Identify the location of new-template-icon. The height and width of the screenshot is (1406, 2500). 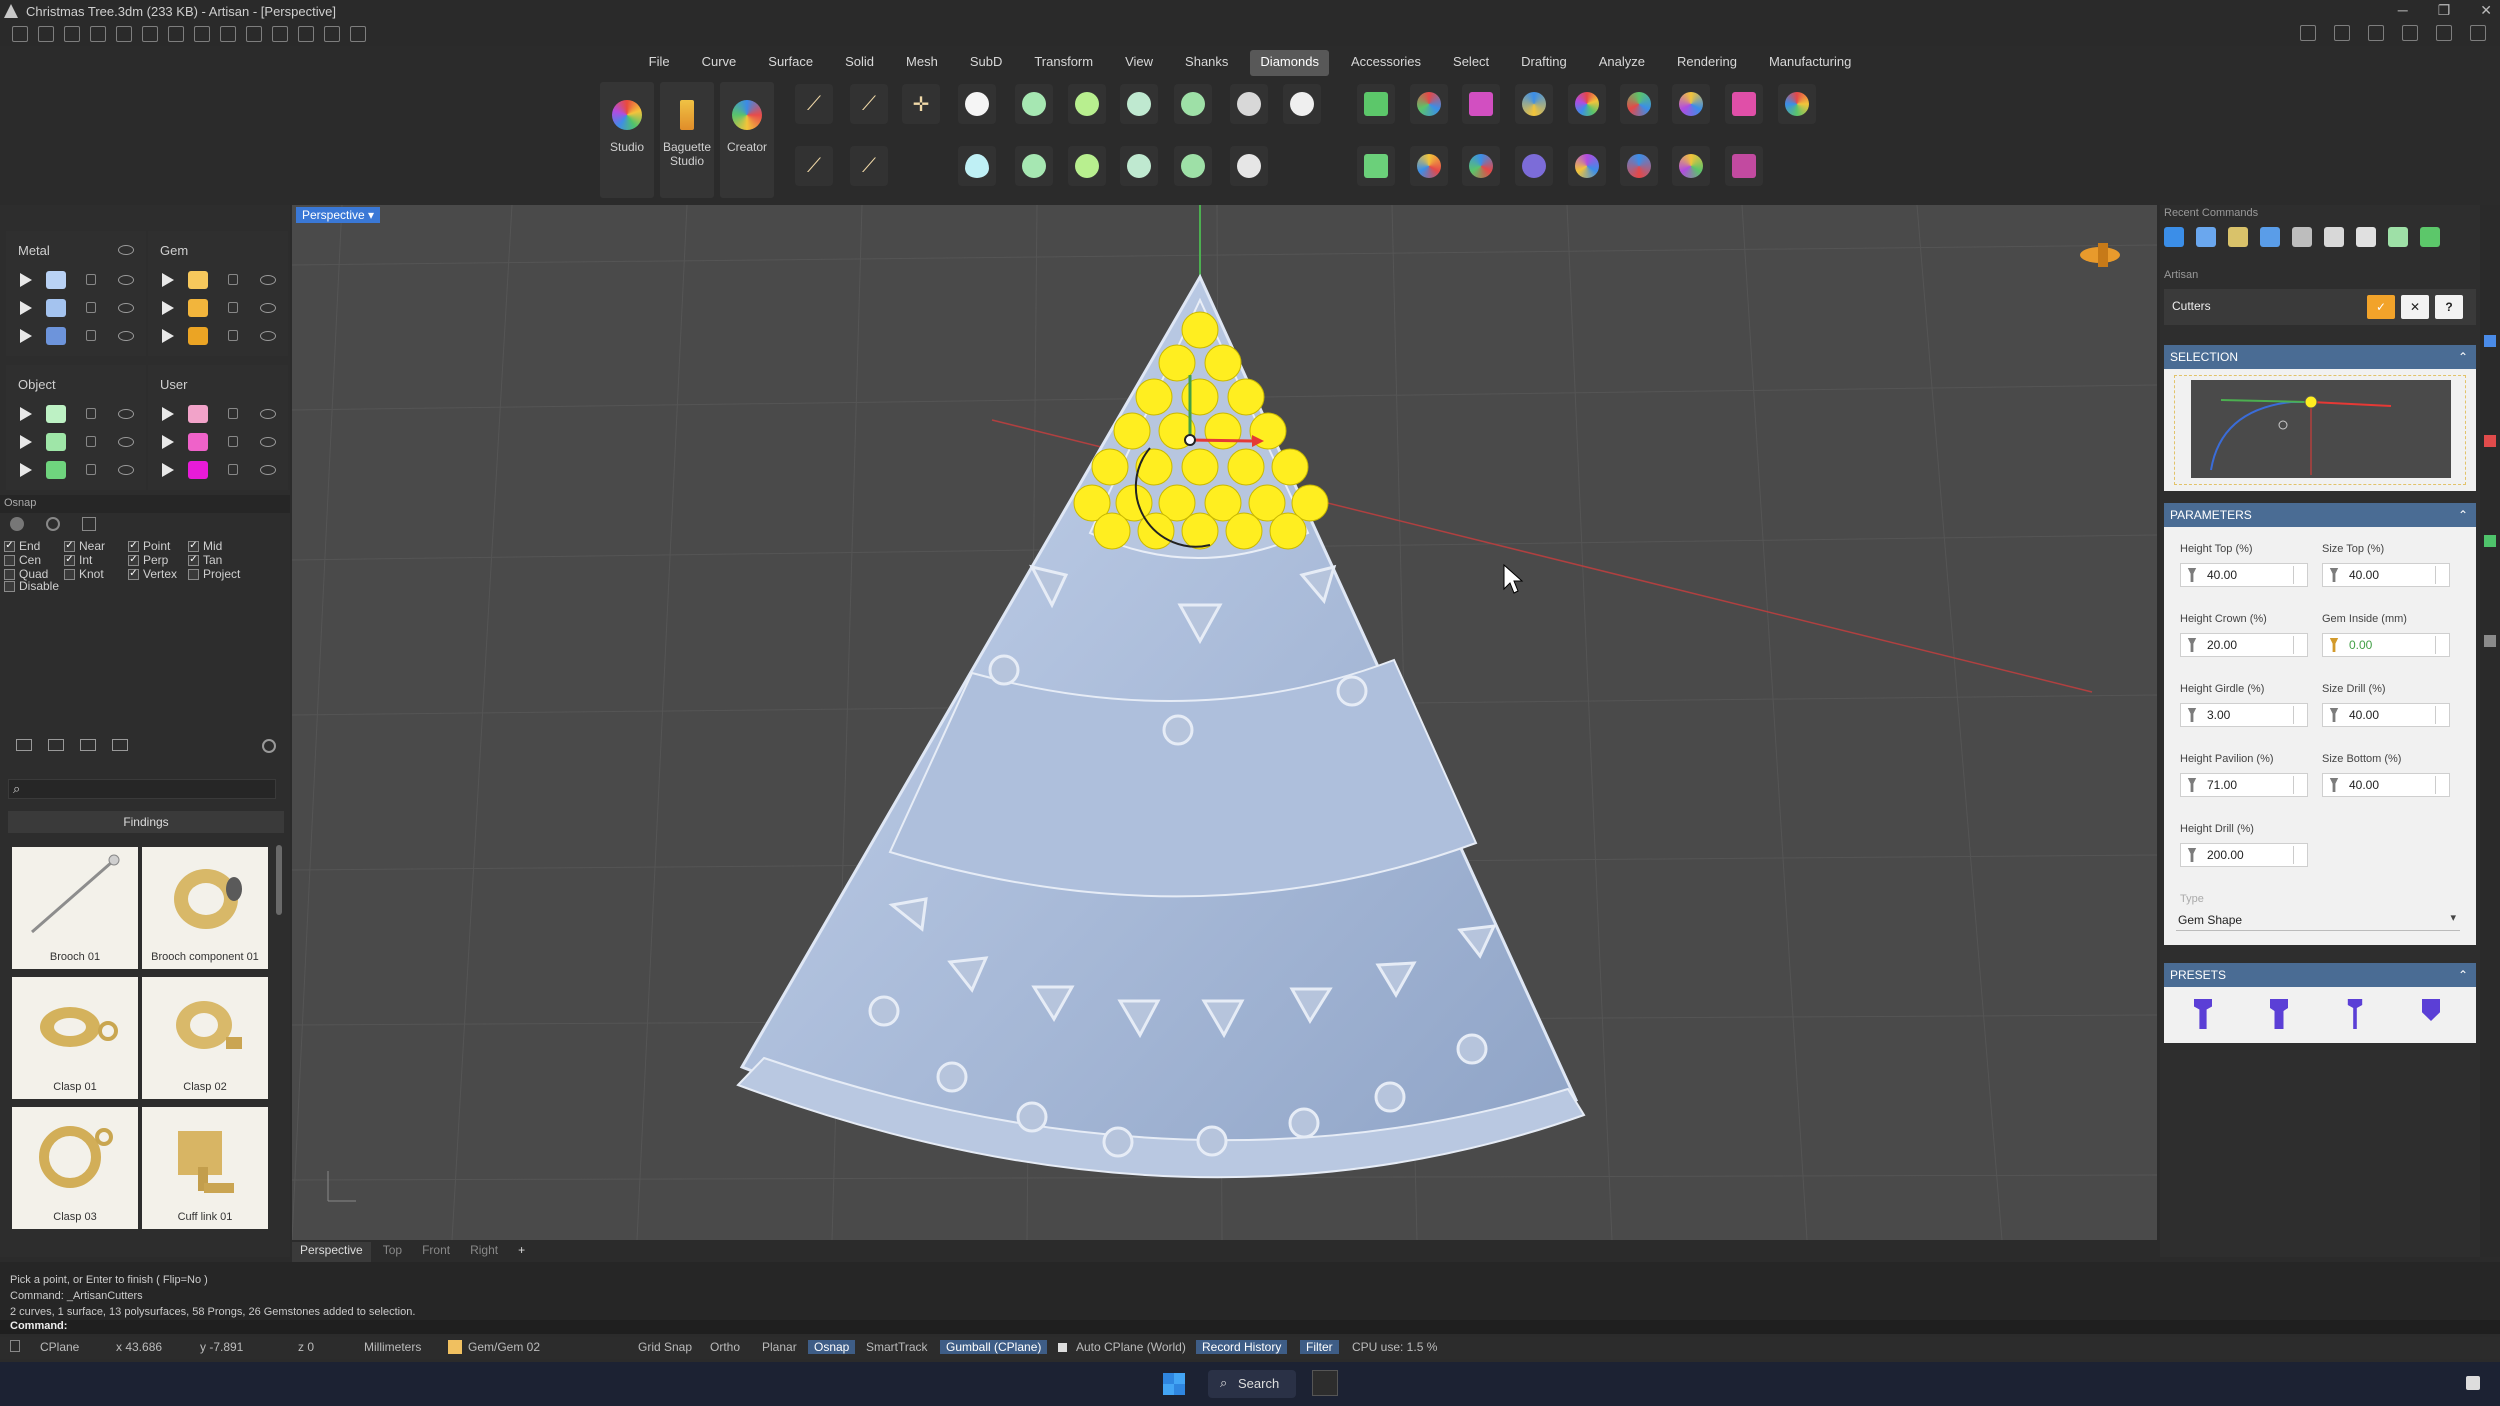
(46, 34).